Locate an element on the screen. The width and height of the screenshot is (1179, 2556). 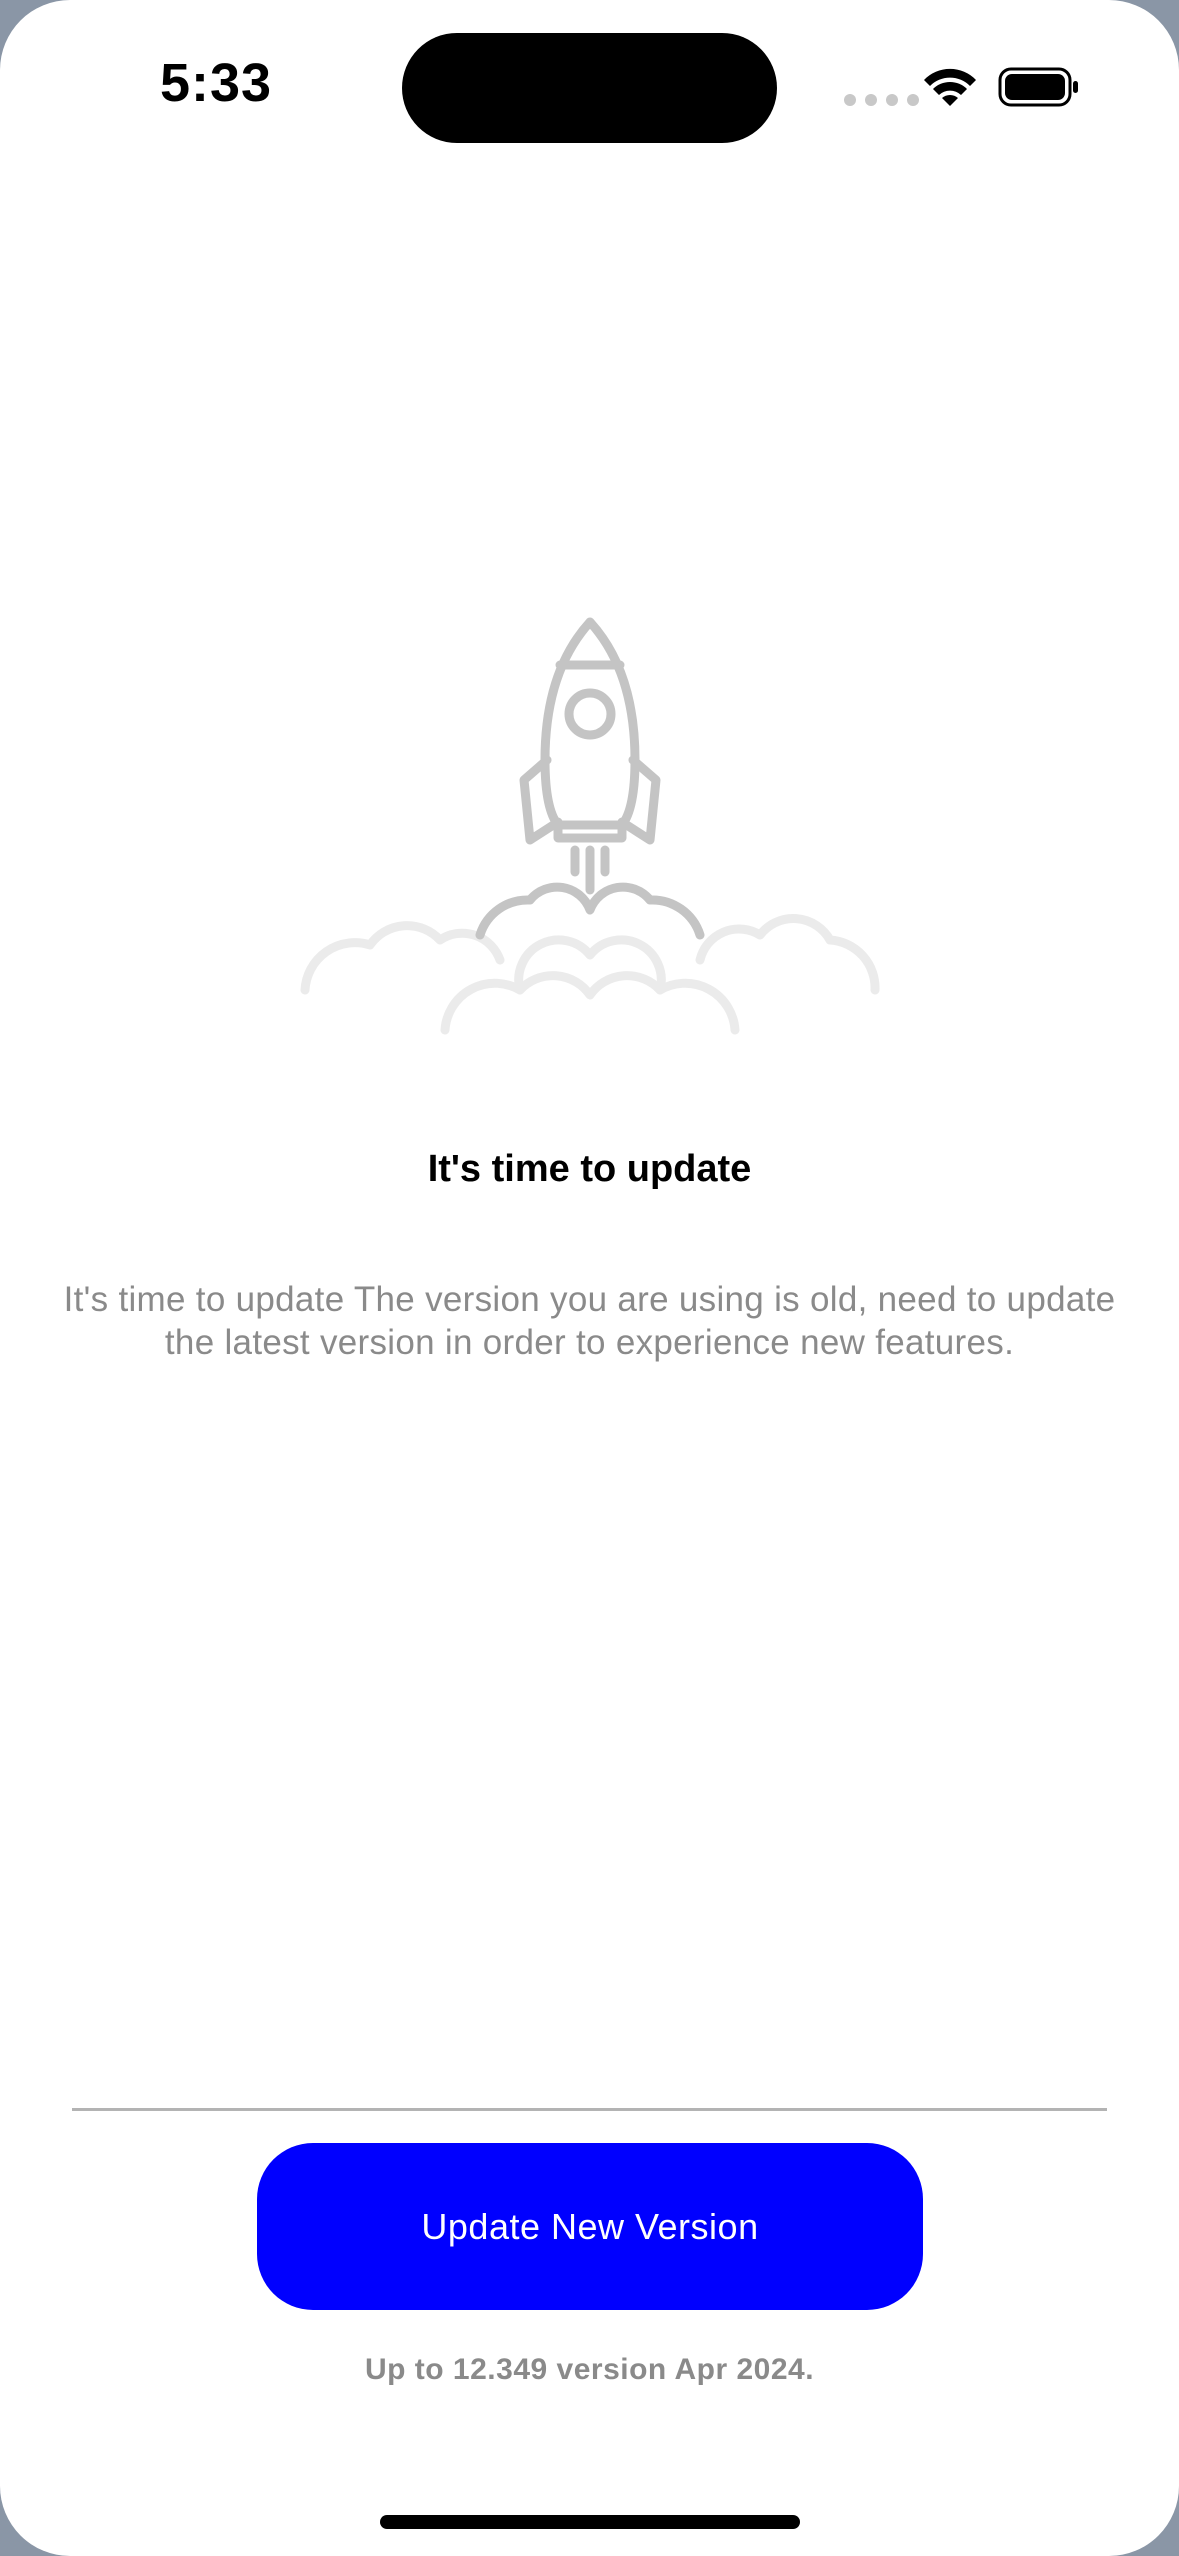
update-new-version-button: Update New Version is located at coordinates (590, 2226).